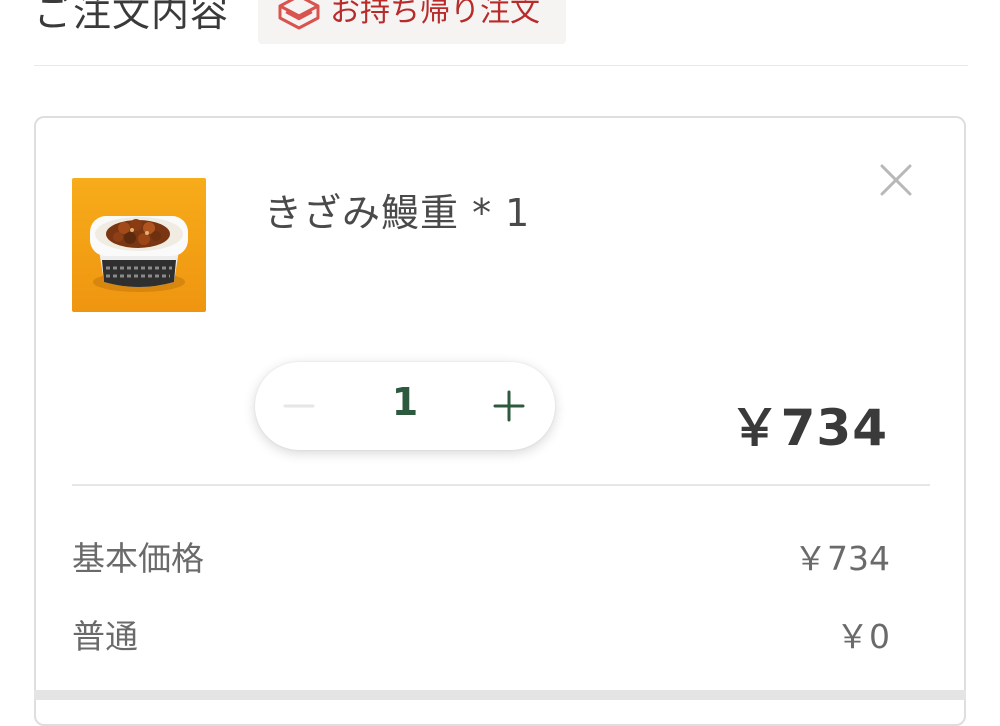  I want to click on breakdown-value-size: ￥0, so click(863, 636).